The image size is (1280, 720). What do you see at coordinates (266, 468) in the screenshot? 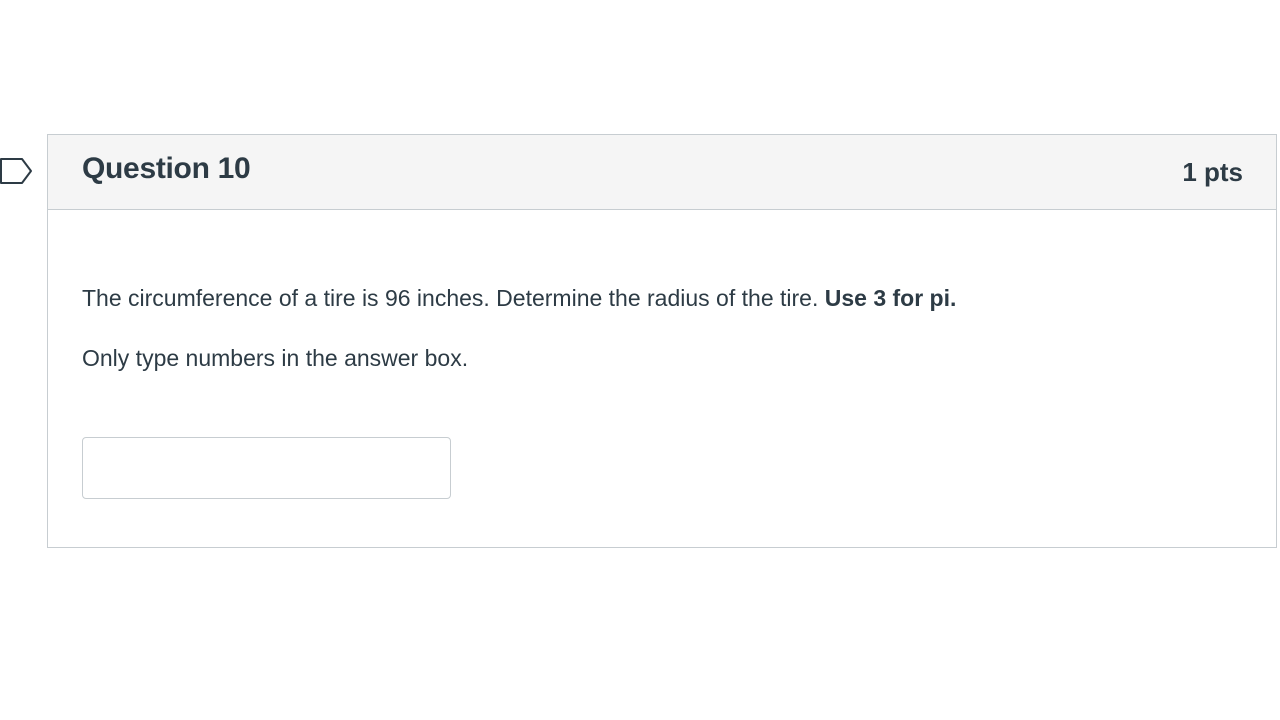
I see `answer-input` at bounding box center [266, 468].